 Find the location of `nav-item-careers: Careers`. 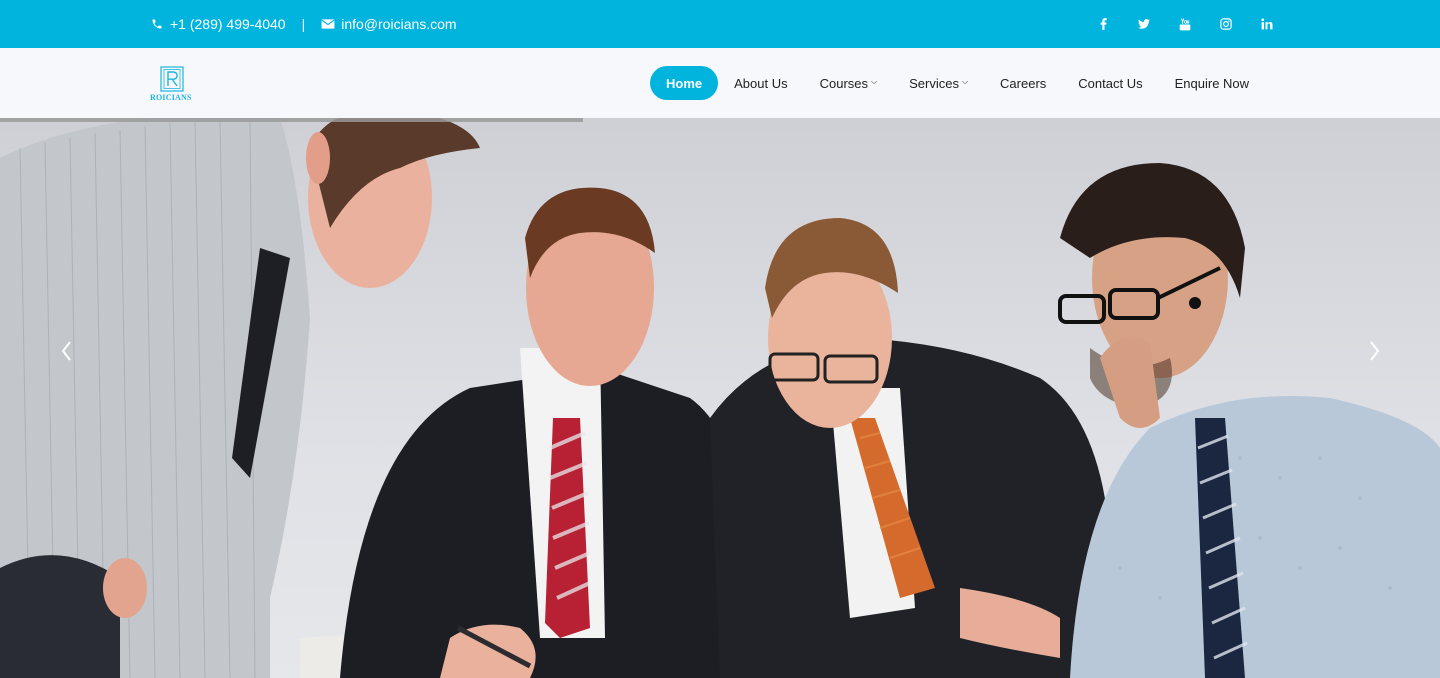

nav-item-careers: Careers is located at coordinates (1023, 83).